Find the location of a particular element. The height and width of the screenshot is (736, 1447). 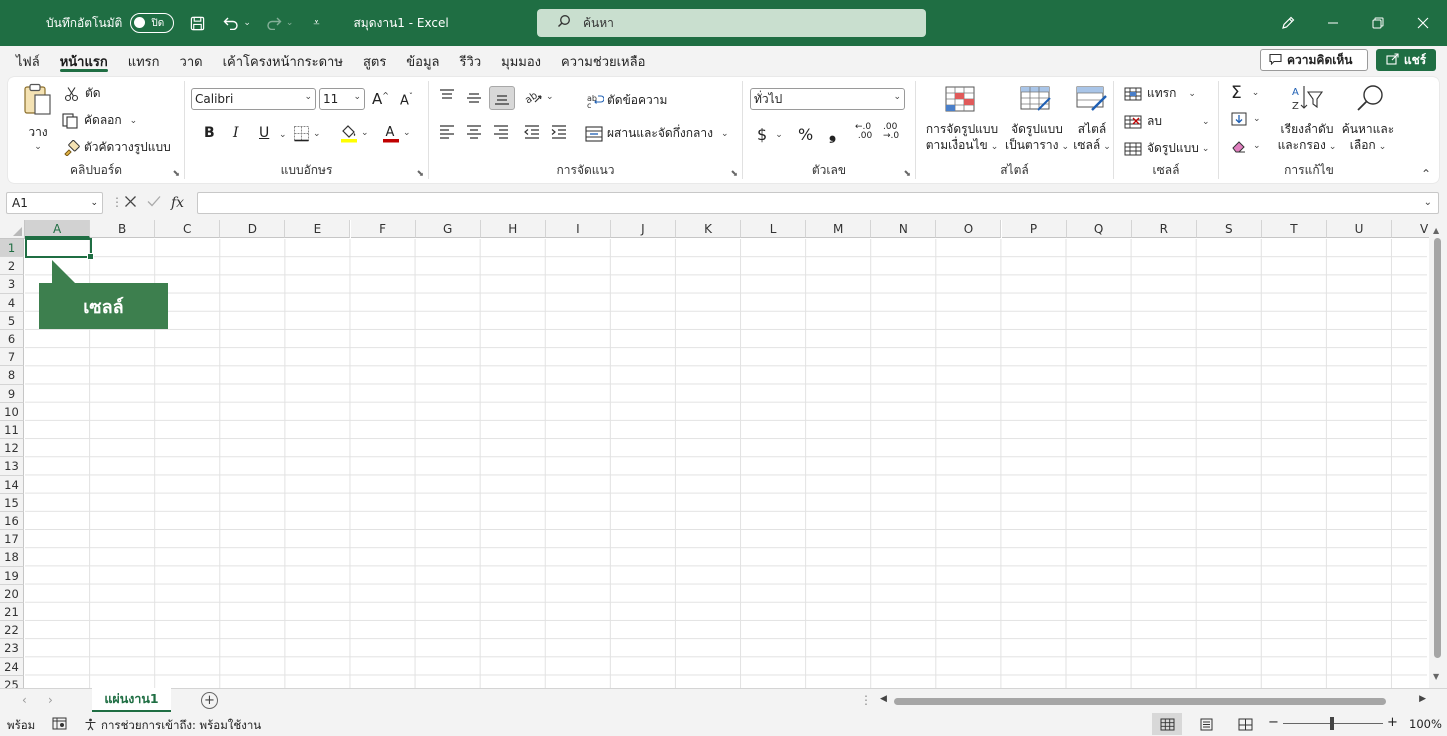

font-launcher-icon: ⬊ is located at coordinates (420, 174).